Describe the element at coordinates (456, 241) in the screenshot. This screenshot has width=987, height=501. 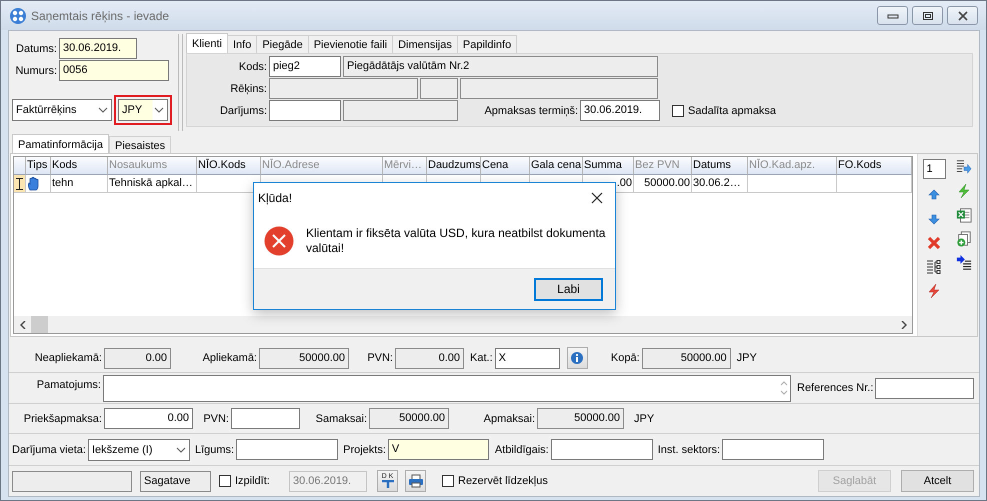
I see `error-message: Klientam ir fiksēta valūta USD, kura neatbilst dokumenta valūtai!` at that location.